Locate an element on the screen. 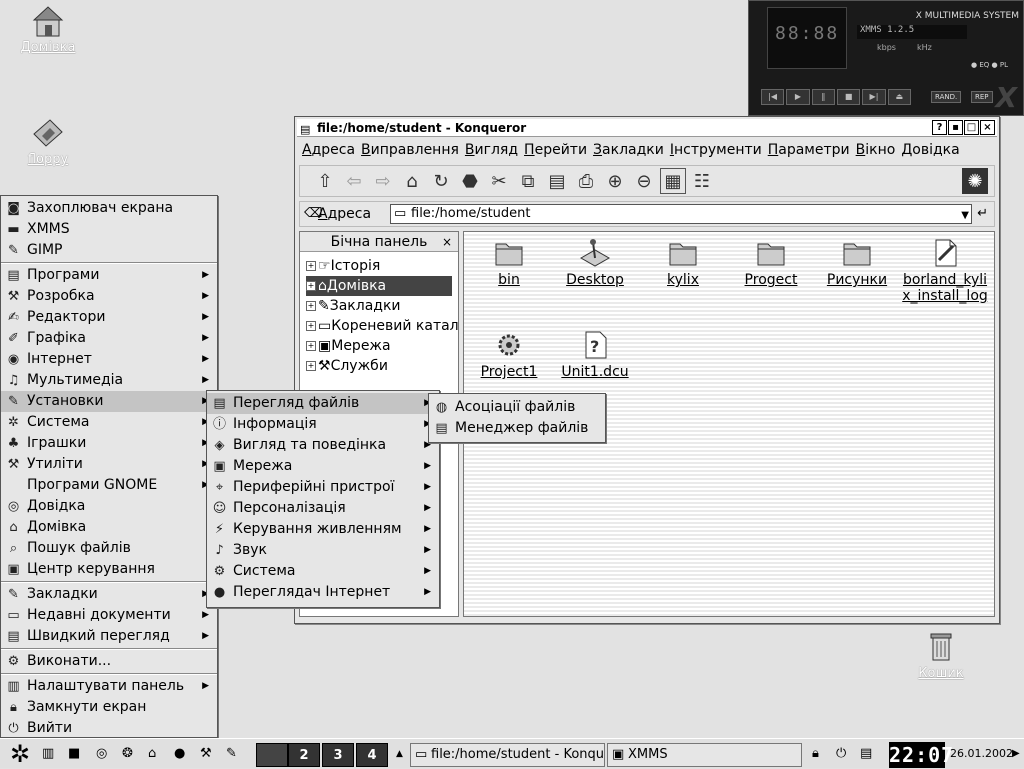 The image size is (1024, 769). menu-item-internet: ◉ Інтернет ▶ is located at coordinates (109, 359).